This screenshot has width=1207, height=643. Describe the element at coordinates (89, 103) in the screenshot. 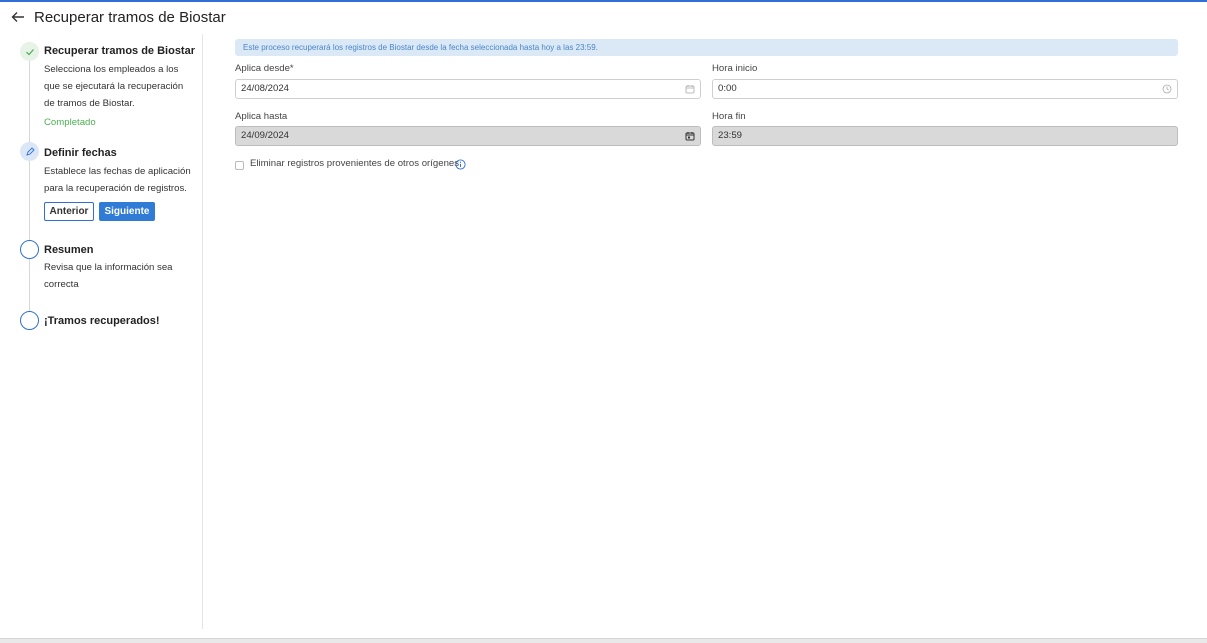

I see `step-description-line: de tramos de Biostar.` at that location.